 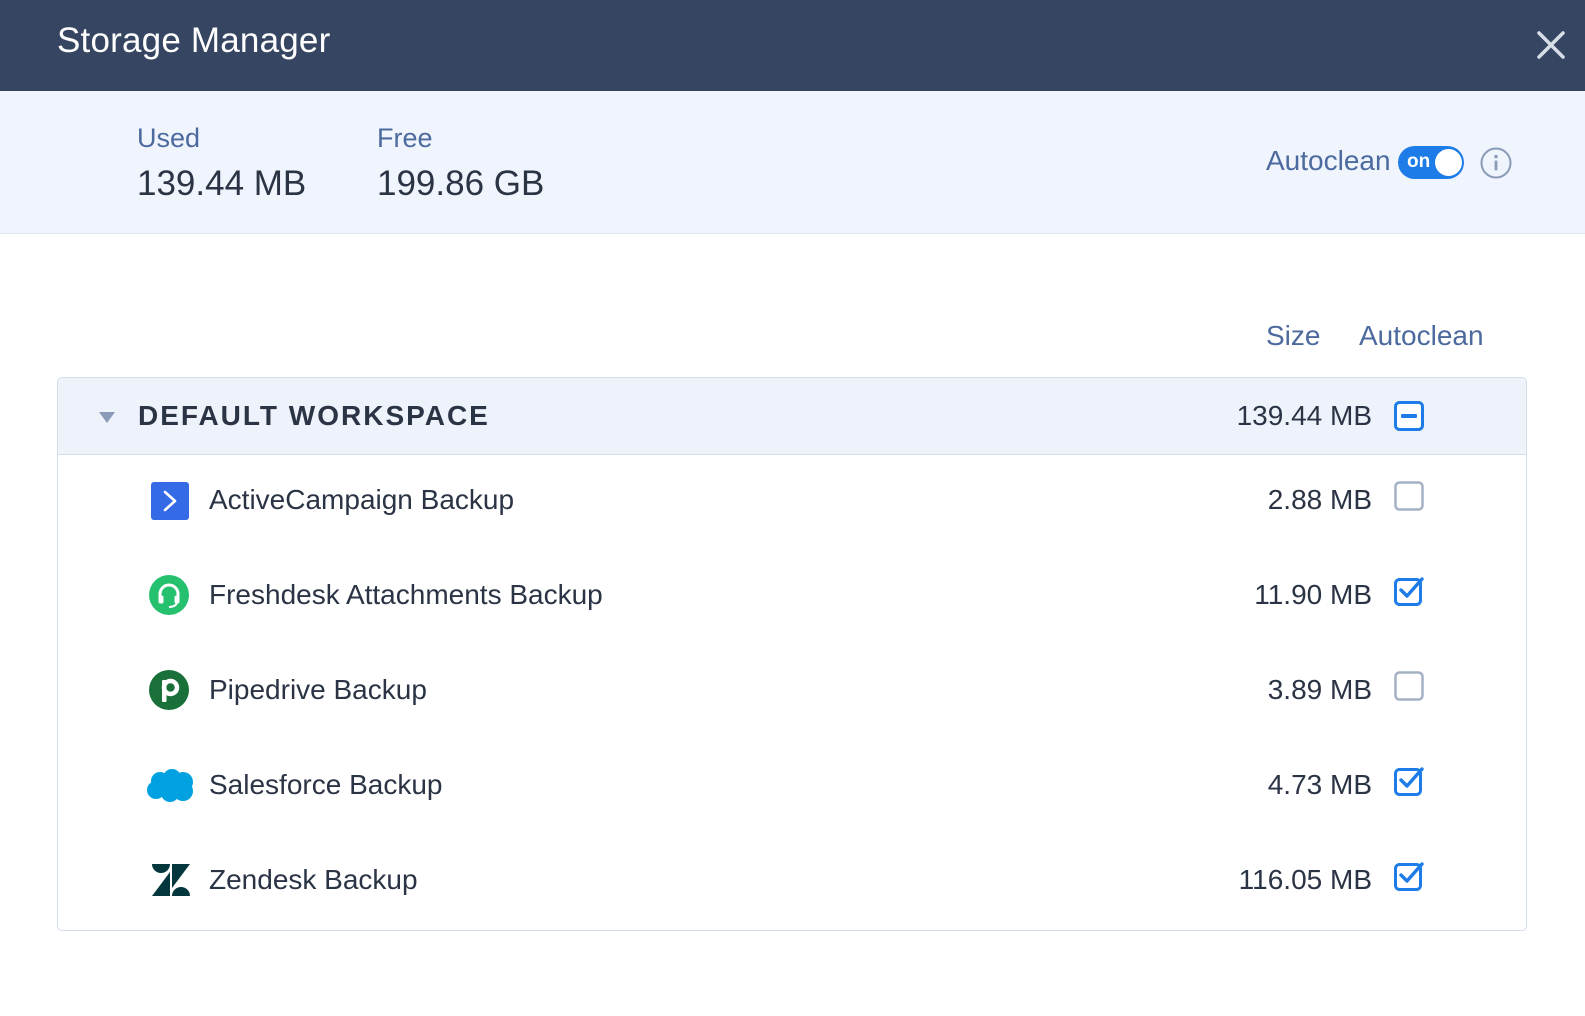 I want to click on item-size: 3.89 MB, so click(x=1319, y=689).